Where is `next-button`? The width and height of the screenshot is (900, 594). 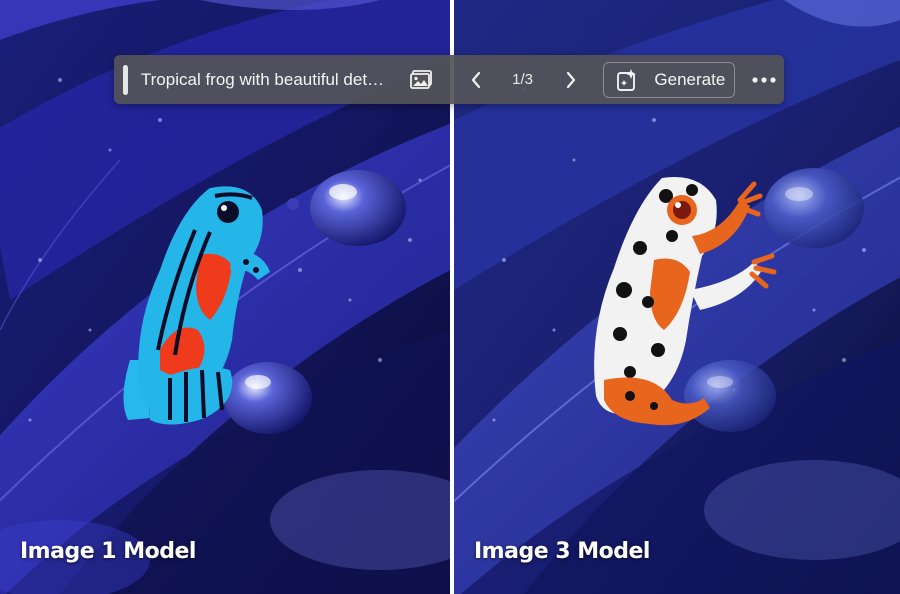
next-button is located at coordinates (570, 80).